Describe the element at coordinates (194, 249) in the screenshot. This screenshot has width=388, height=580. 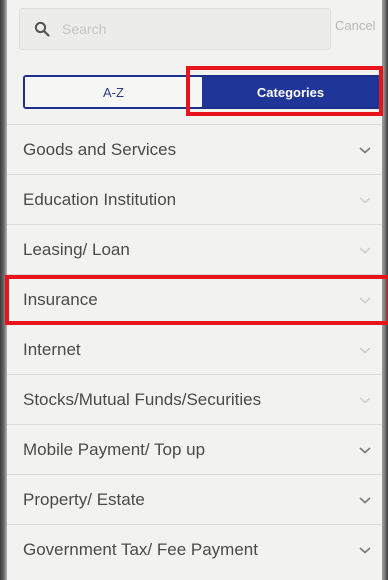
I see `category-item-leasing-loan: Leasing/ Loan` at that location.